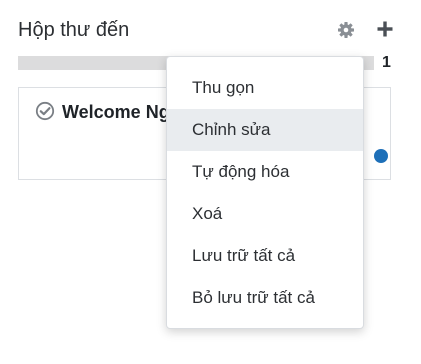  I want to click on plus-icon, so click(385, 29).